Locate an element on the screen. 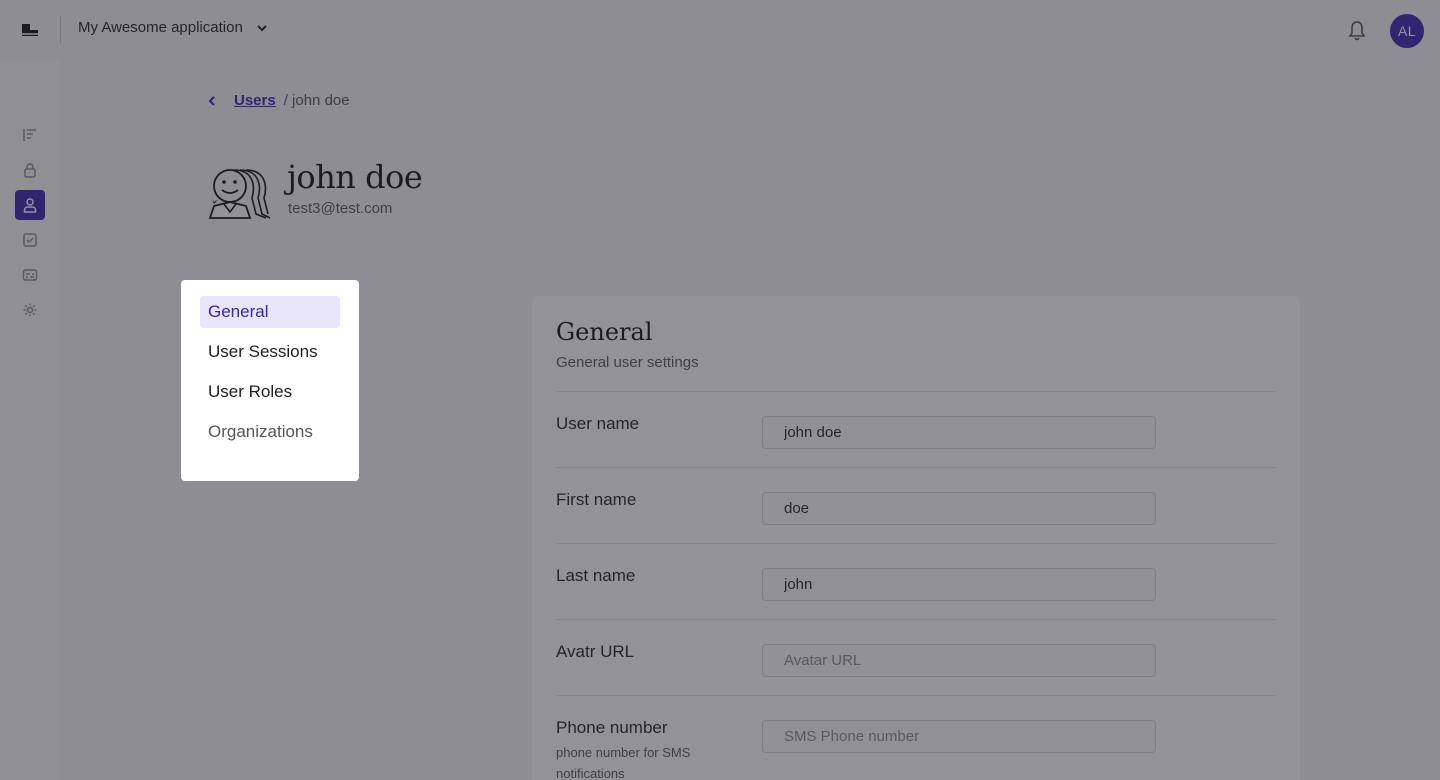  app-selector: My Awesome application is located at coordinates (173, 27).